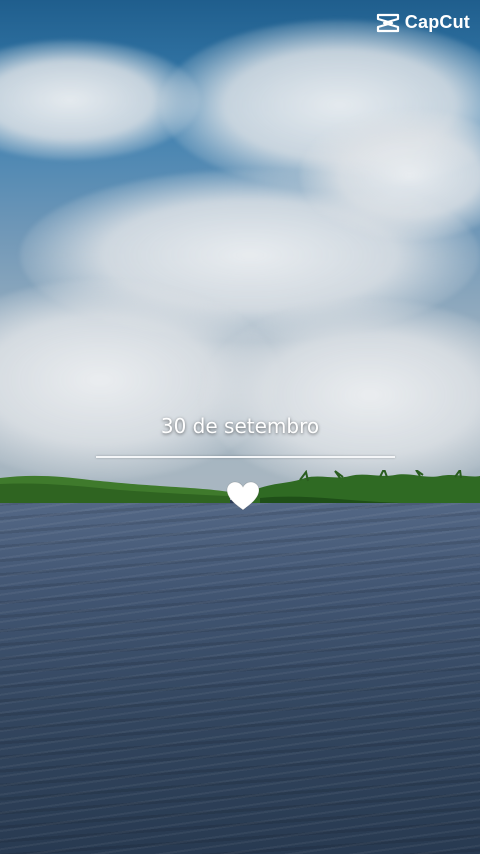 This screenshot has height=854, width=480. What do you see at coordinates (245, 457) in the screenshot?
I see `caption-divider` at bounding box center [245, 457].